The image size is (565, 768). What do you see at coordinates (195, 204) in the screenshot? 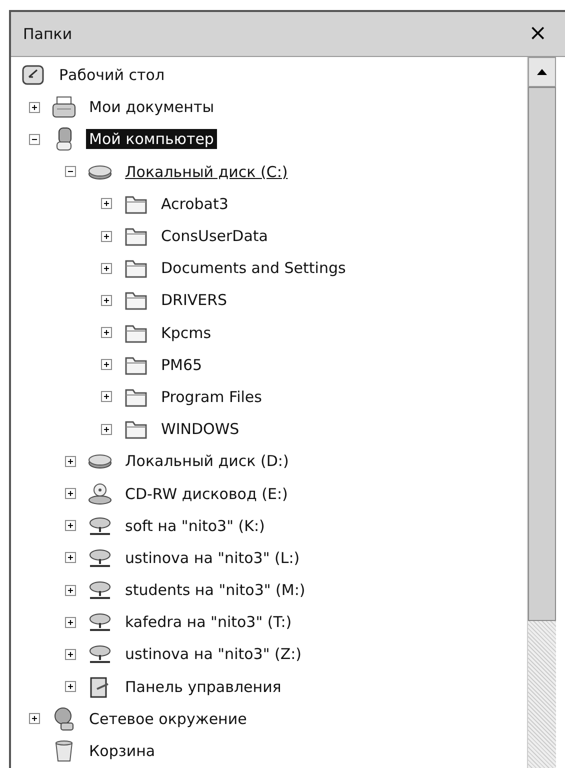
I see `tree-item: Acrobat3` at bounding box center [195, 204].